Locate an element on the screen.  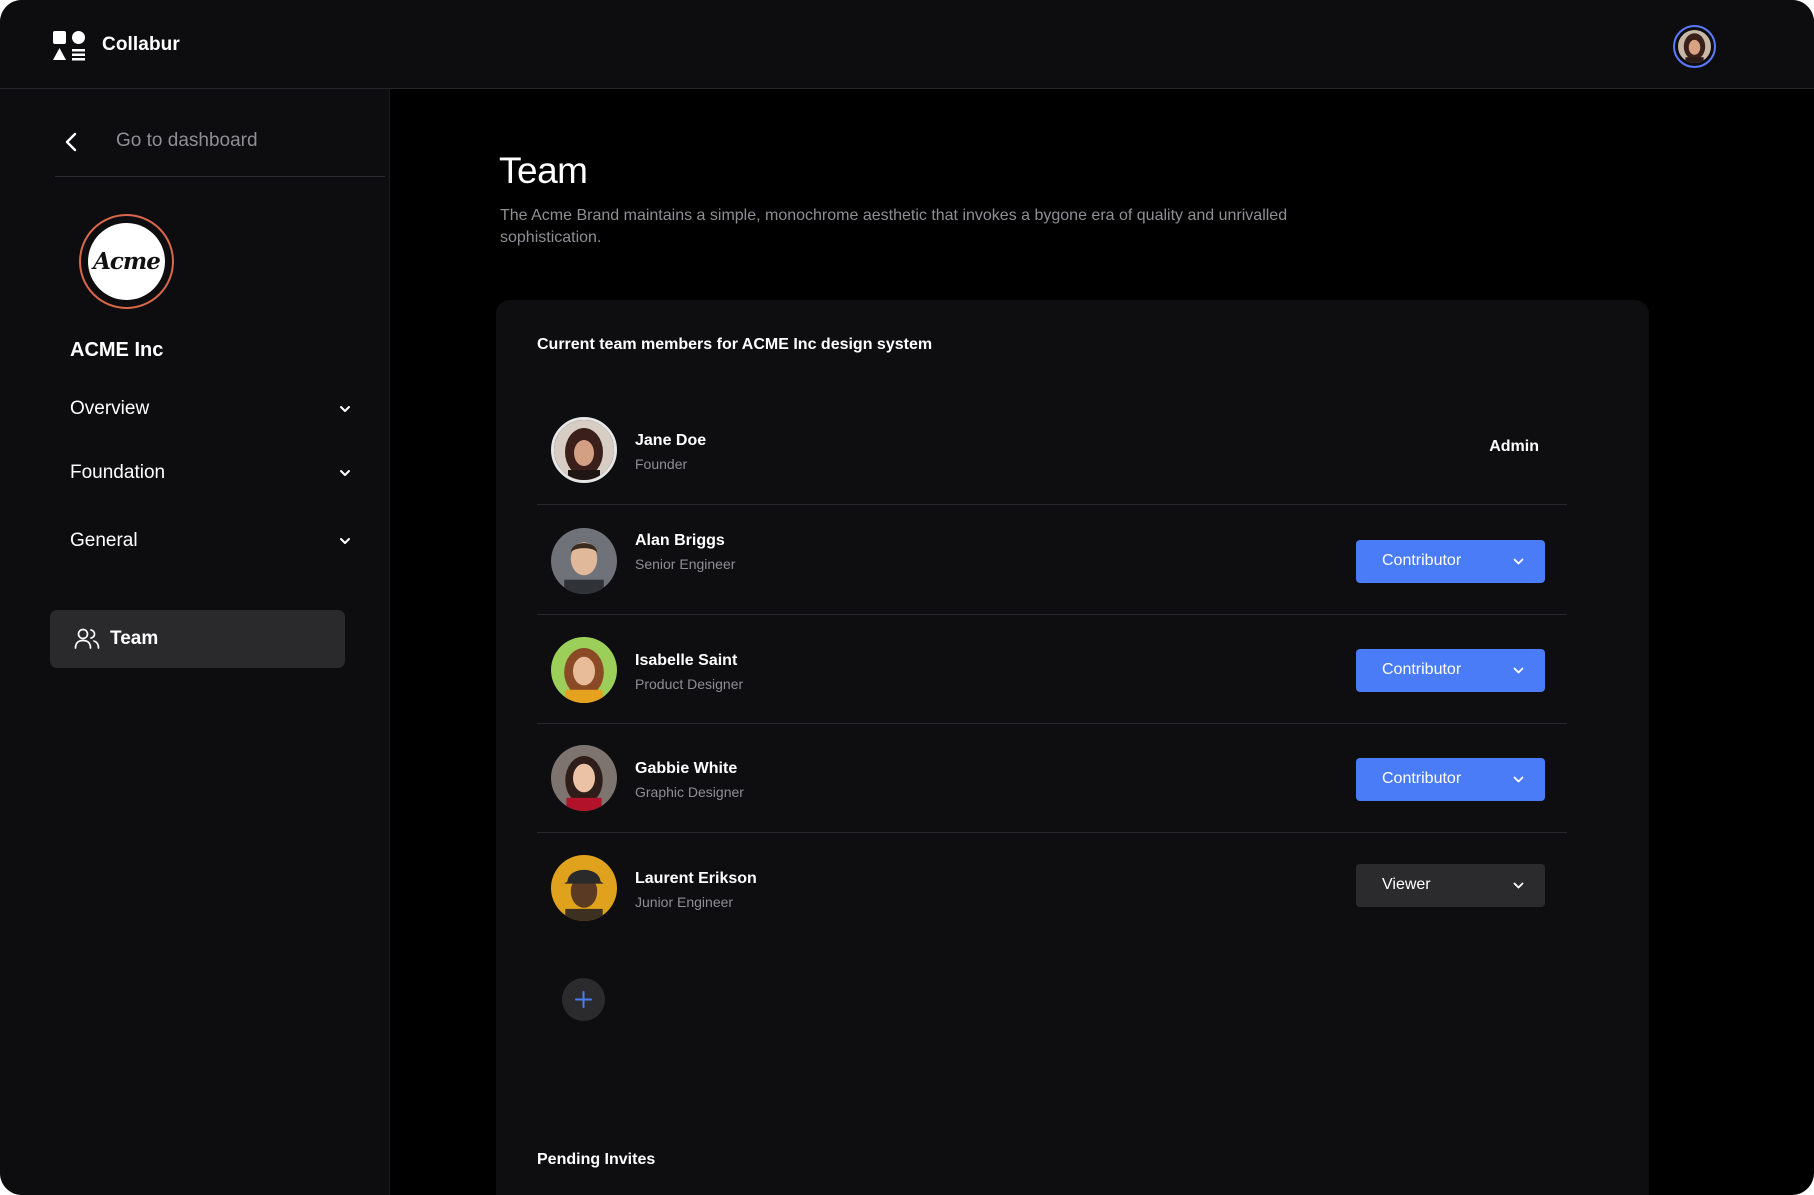
org-logo-wordmark: Acme is located at coordinates (126, 261).